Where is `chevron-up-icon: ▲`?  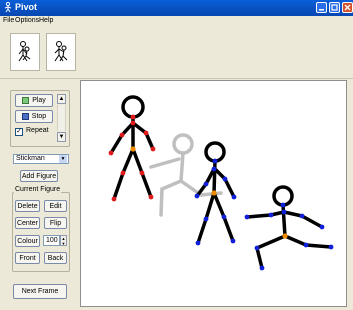
chevron-up-icon: ▲ is located at coordinates (61, 99).